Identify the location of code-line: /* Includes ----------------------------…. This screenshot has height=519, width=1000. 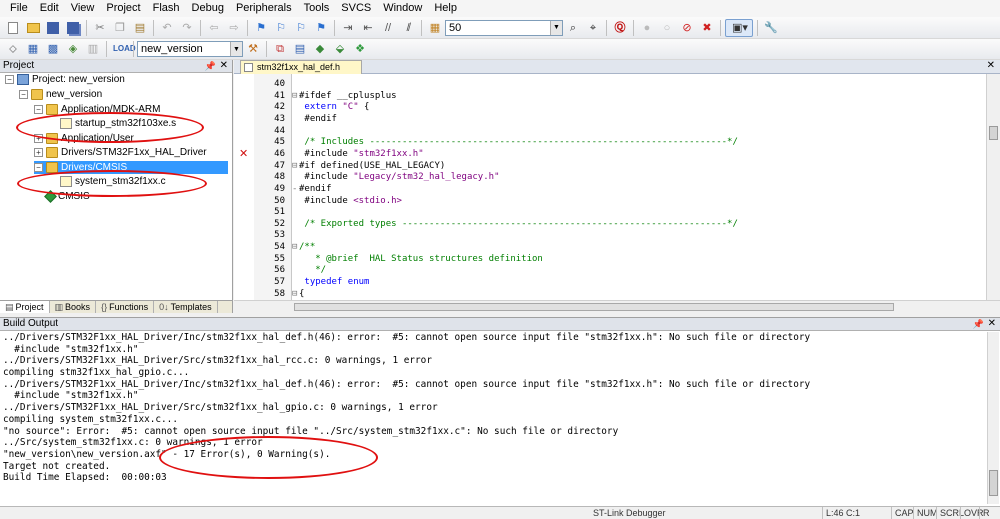
(515, 142).